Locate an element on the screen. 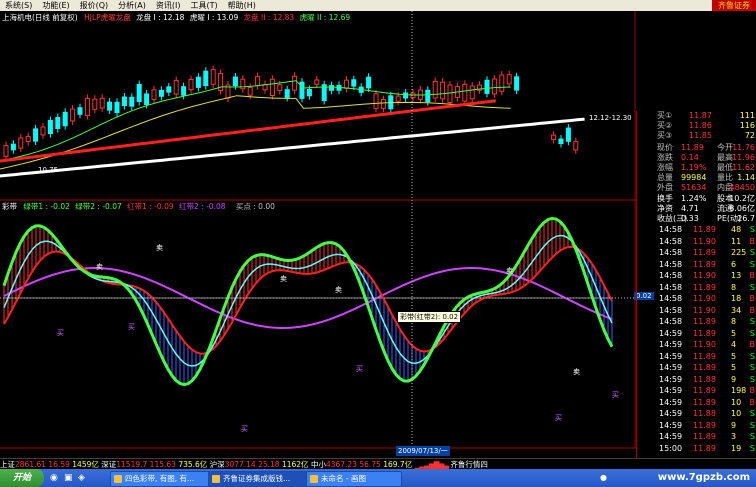 This screenshot has height=487, width=756. tick-row: 14:58 11.89 6 S is located at coordinates (696, 265).